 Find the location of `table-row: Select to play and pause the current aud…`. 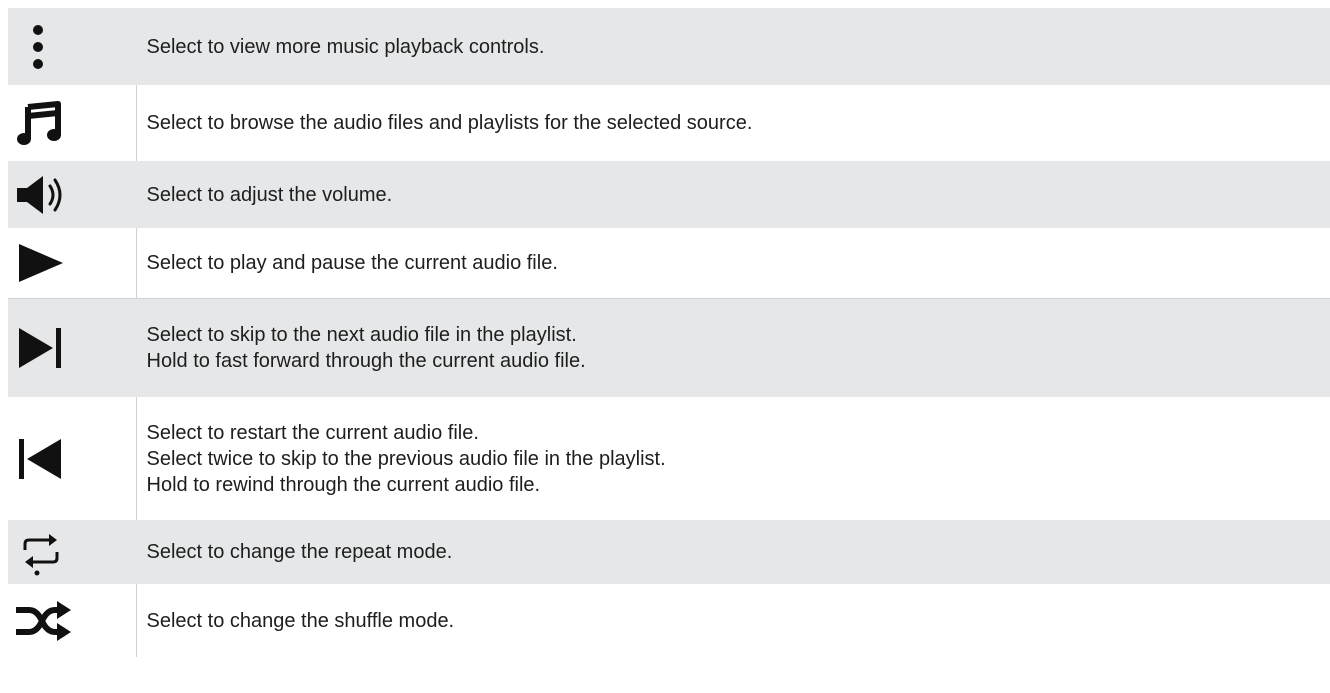

table-row: Select to play and pause the current aud… is located at coordinates (669, 263).